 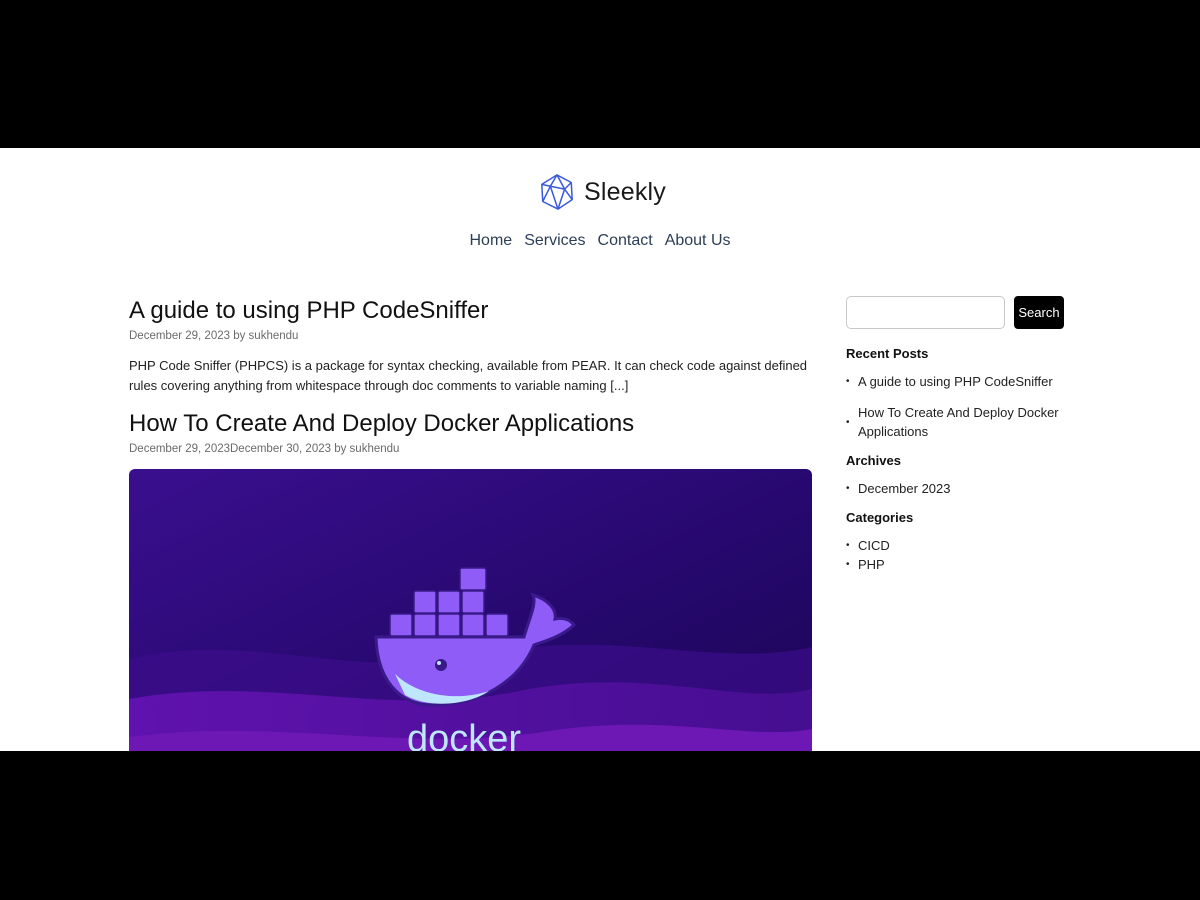 I want to click on nav-services: Services, so click(x=554, y=241).